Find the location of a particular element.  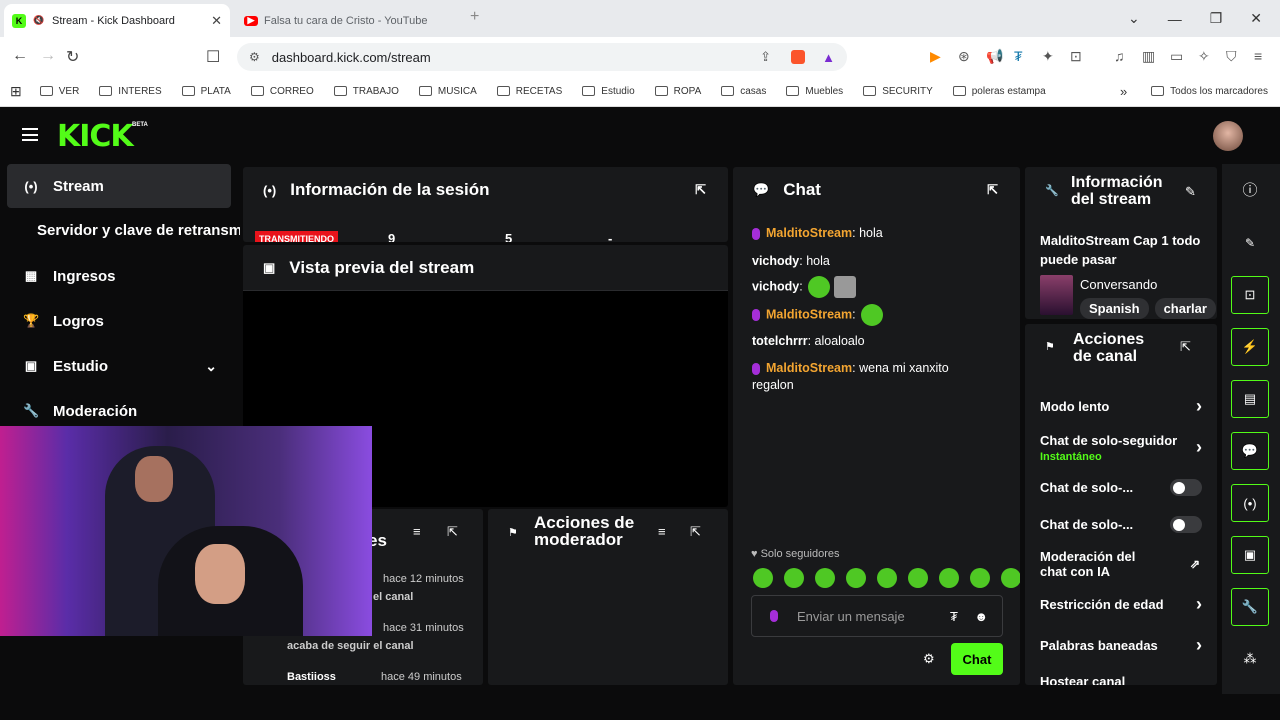

vpn-icon: ⛉ is located at coordinates (1231, 56).